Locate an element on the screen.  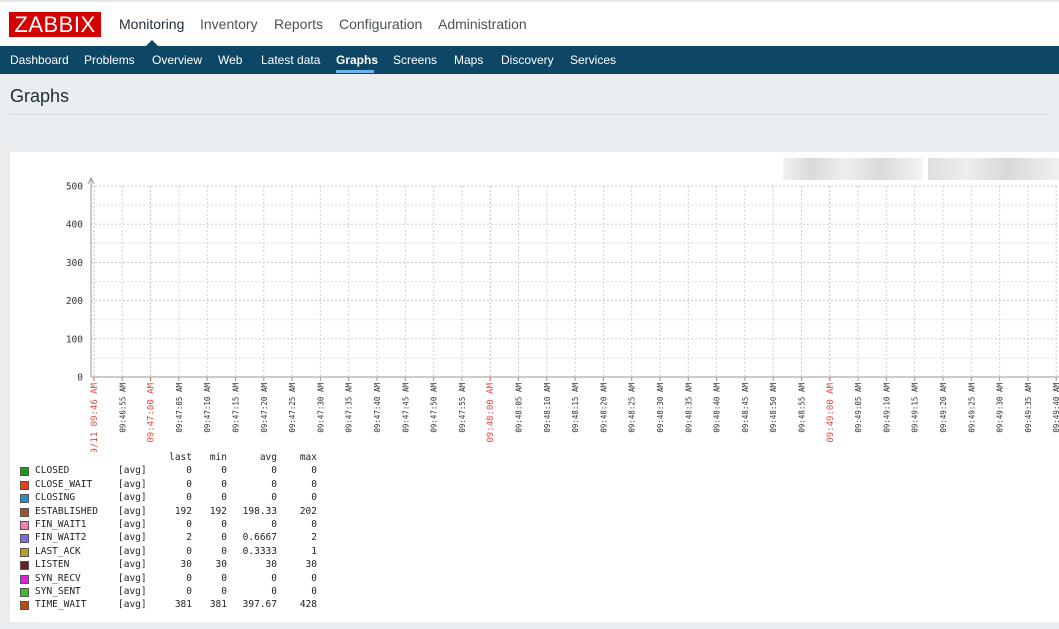
legend-series-name: ESTABLISHED is located at coordinates (66, 511).